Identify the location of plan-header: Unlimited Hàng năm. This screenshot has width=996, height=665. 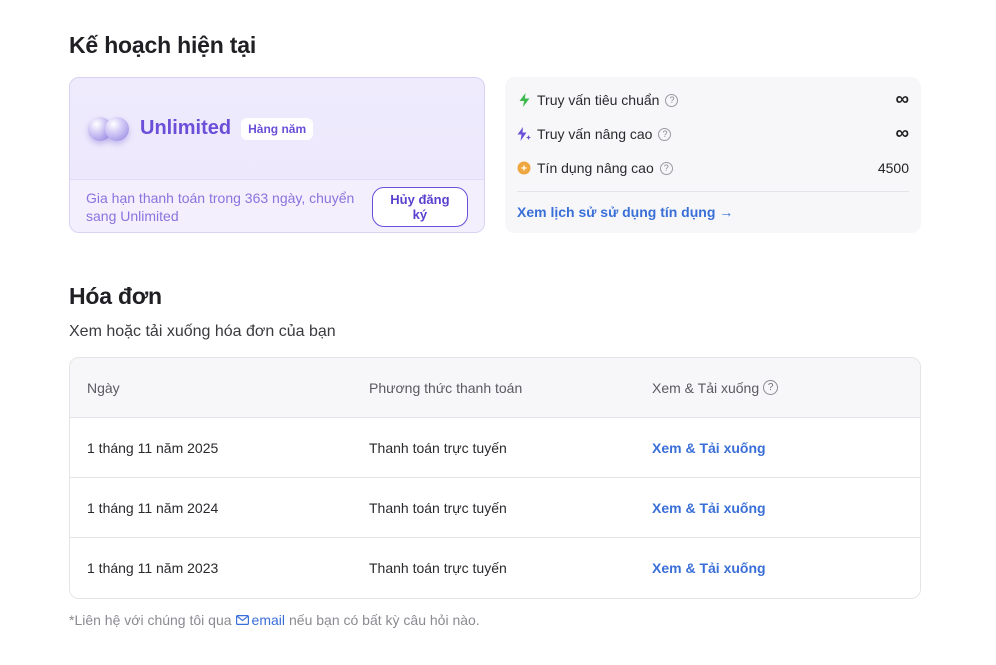
(277, 128).